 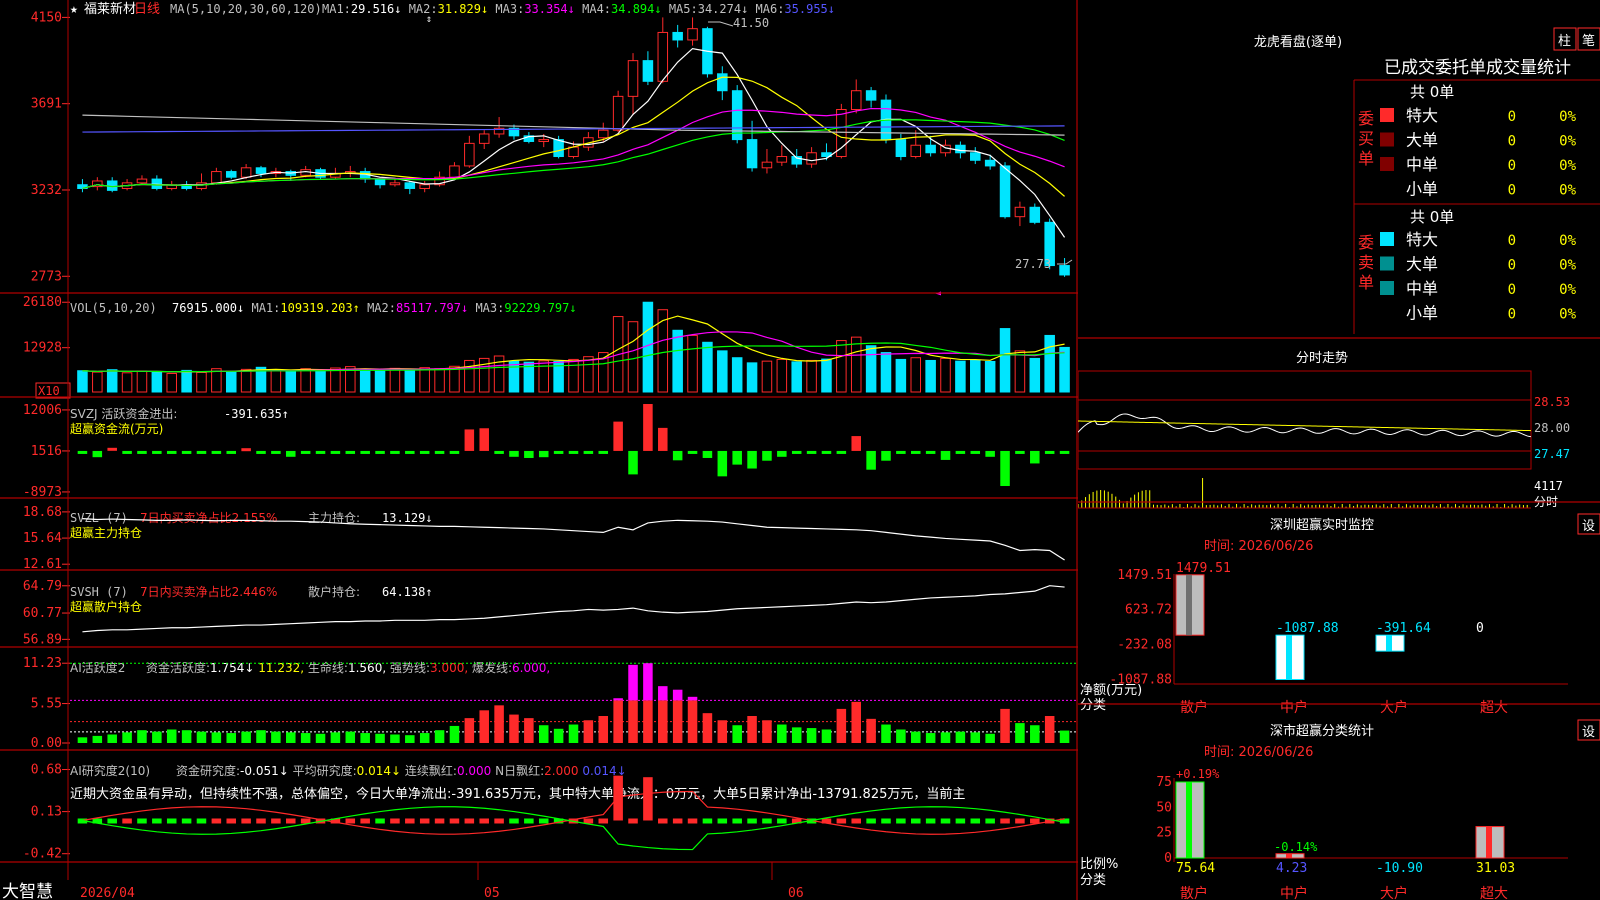 I want to click on y-tick-label: 60.77, so click(x=42, y=613).